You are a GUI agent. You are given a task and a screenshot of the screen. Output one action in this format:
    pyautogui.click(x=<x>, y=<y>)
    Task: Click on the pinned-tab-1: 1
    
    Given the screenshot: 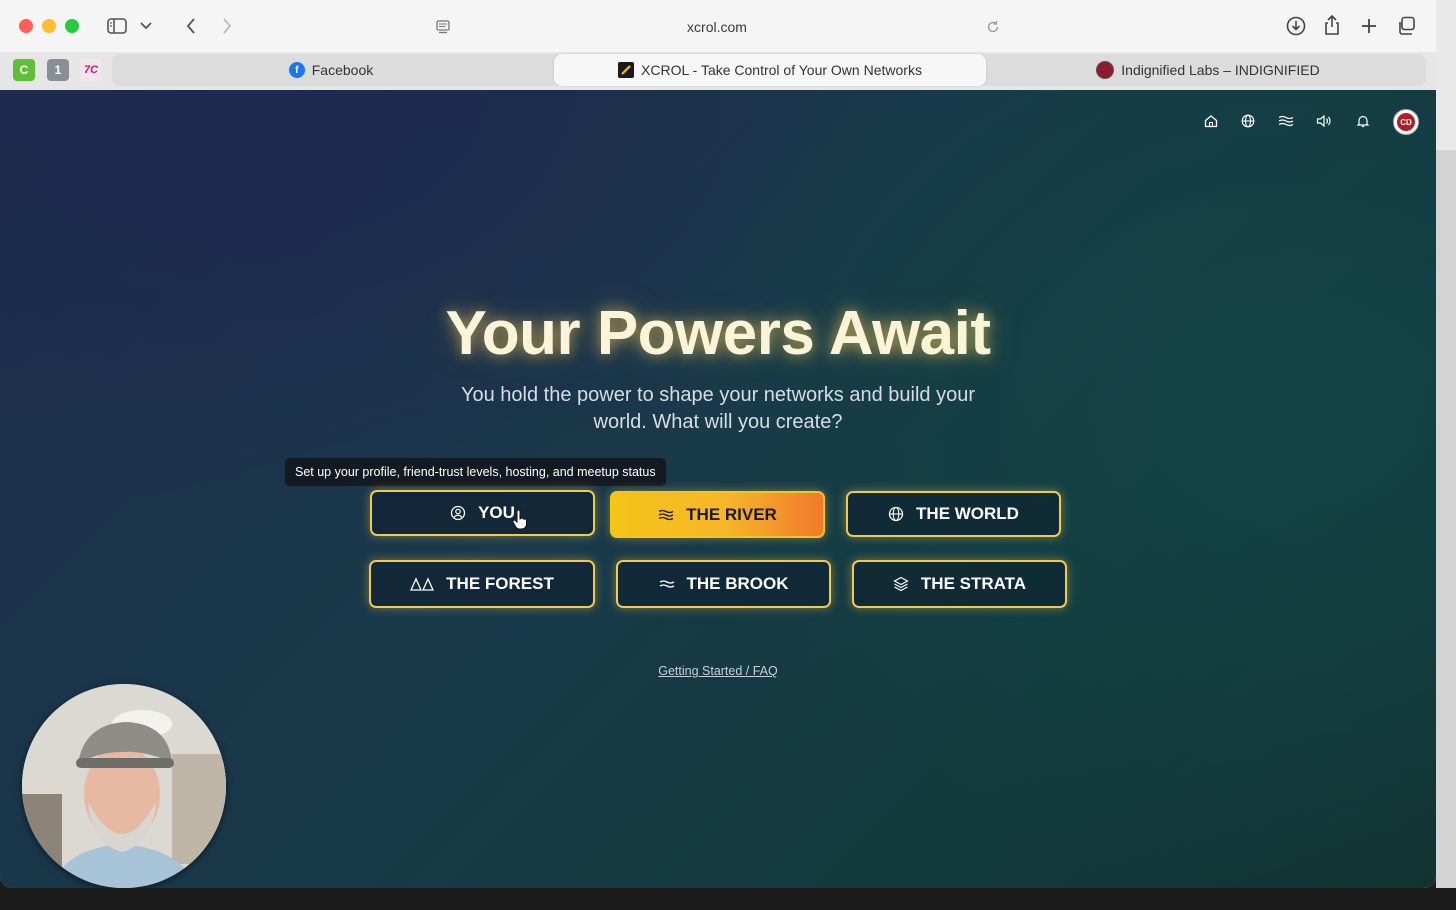 What is the action you would take?
    pyautogui.click(x=58, y=70)
    